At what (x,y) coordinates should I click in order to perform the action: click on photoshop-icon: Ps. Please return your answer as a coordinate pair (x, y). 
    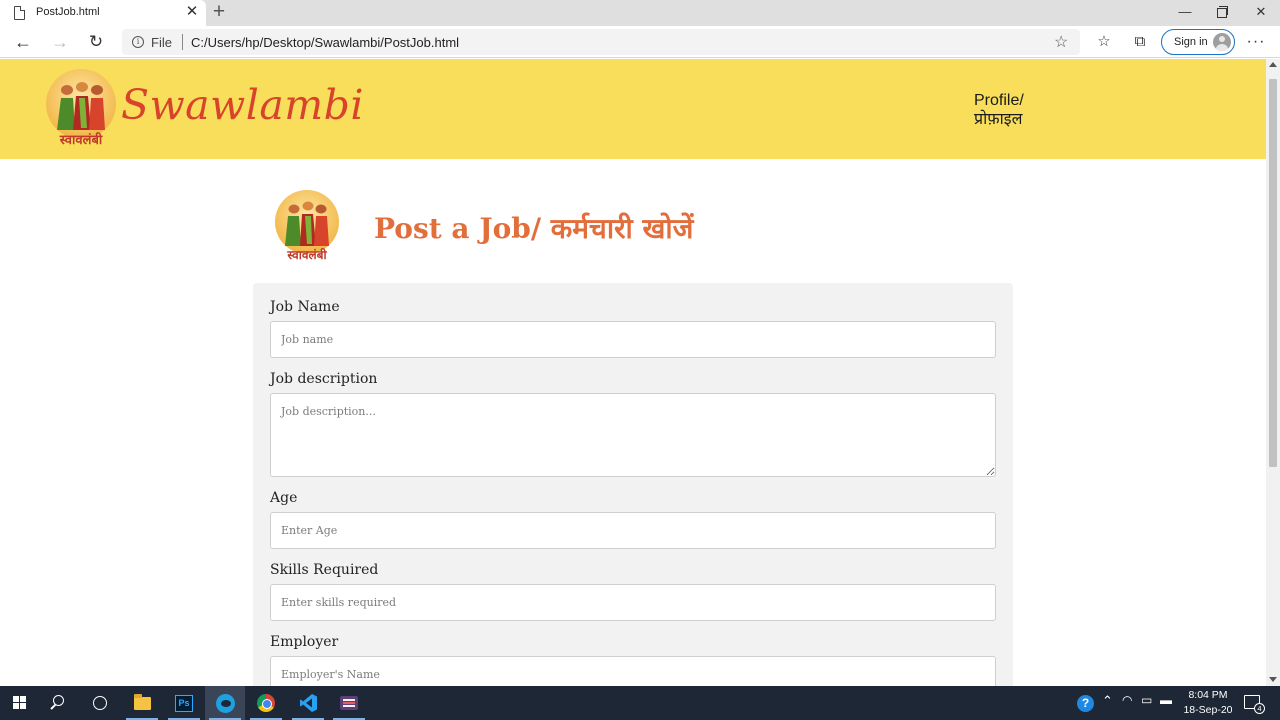
    Looking at the image, I should click on (184, 703).